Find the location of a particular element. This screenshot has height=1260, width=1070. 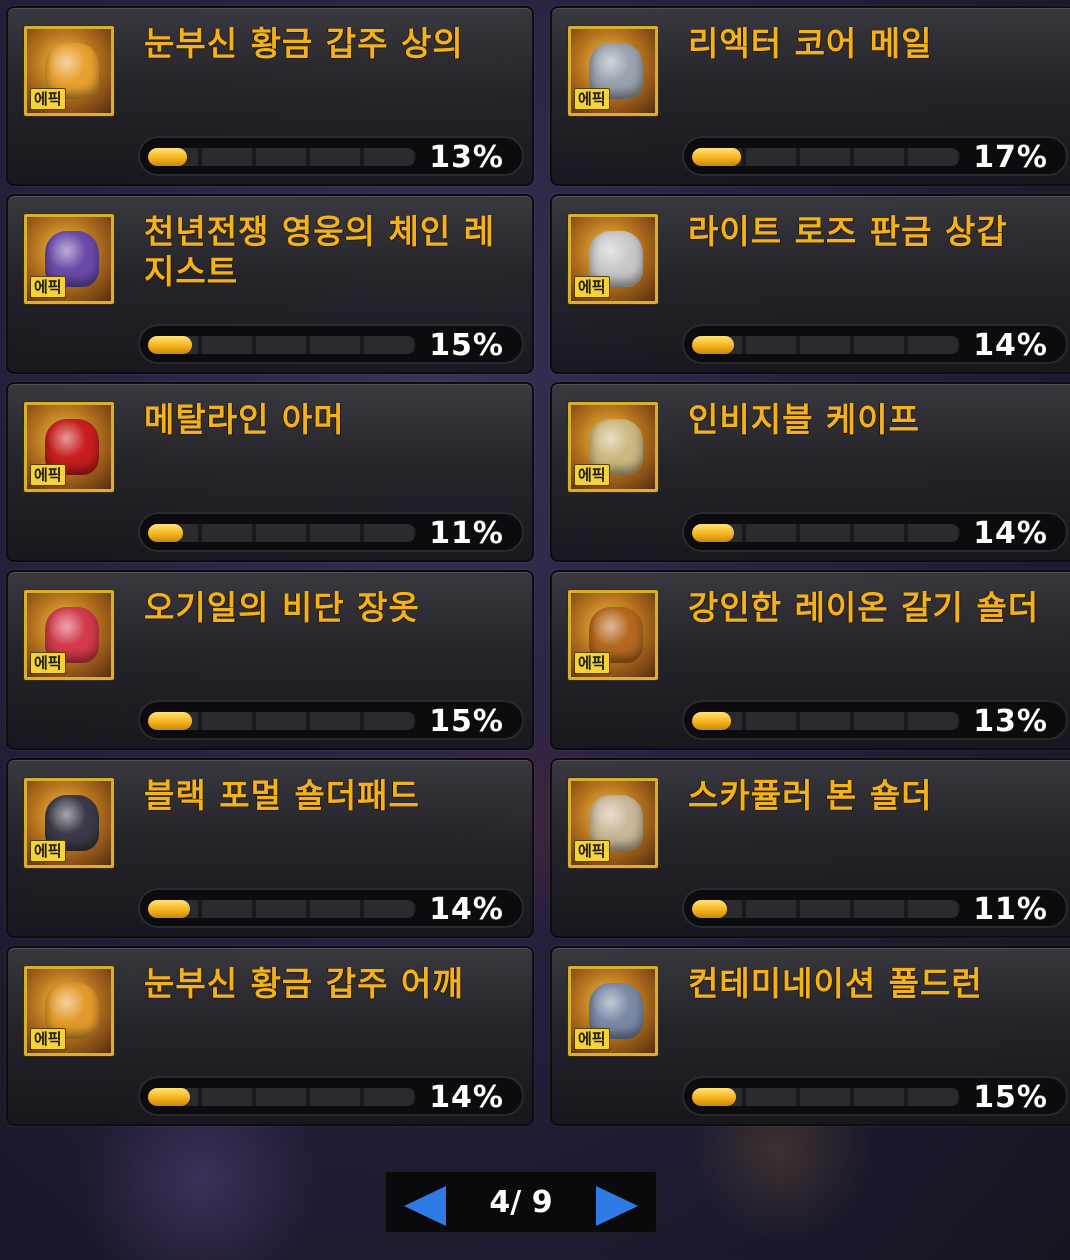

item-name: 오기일의 비단 장옷 is located at coordinates (282, 607).